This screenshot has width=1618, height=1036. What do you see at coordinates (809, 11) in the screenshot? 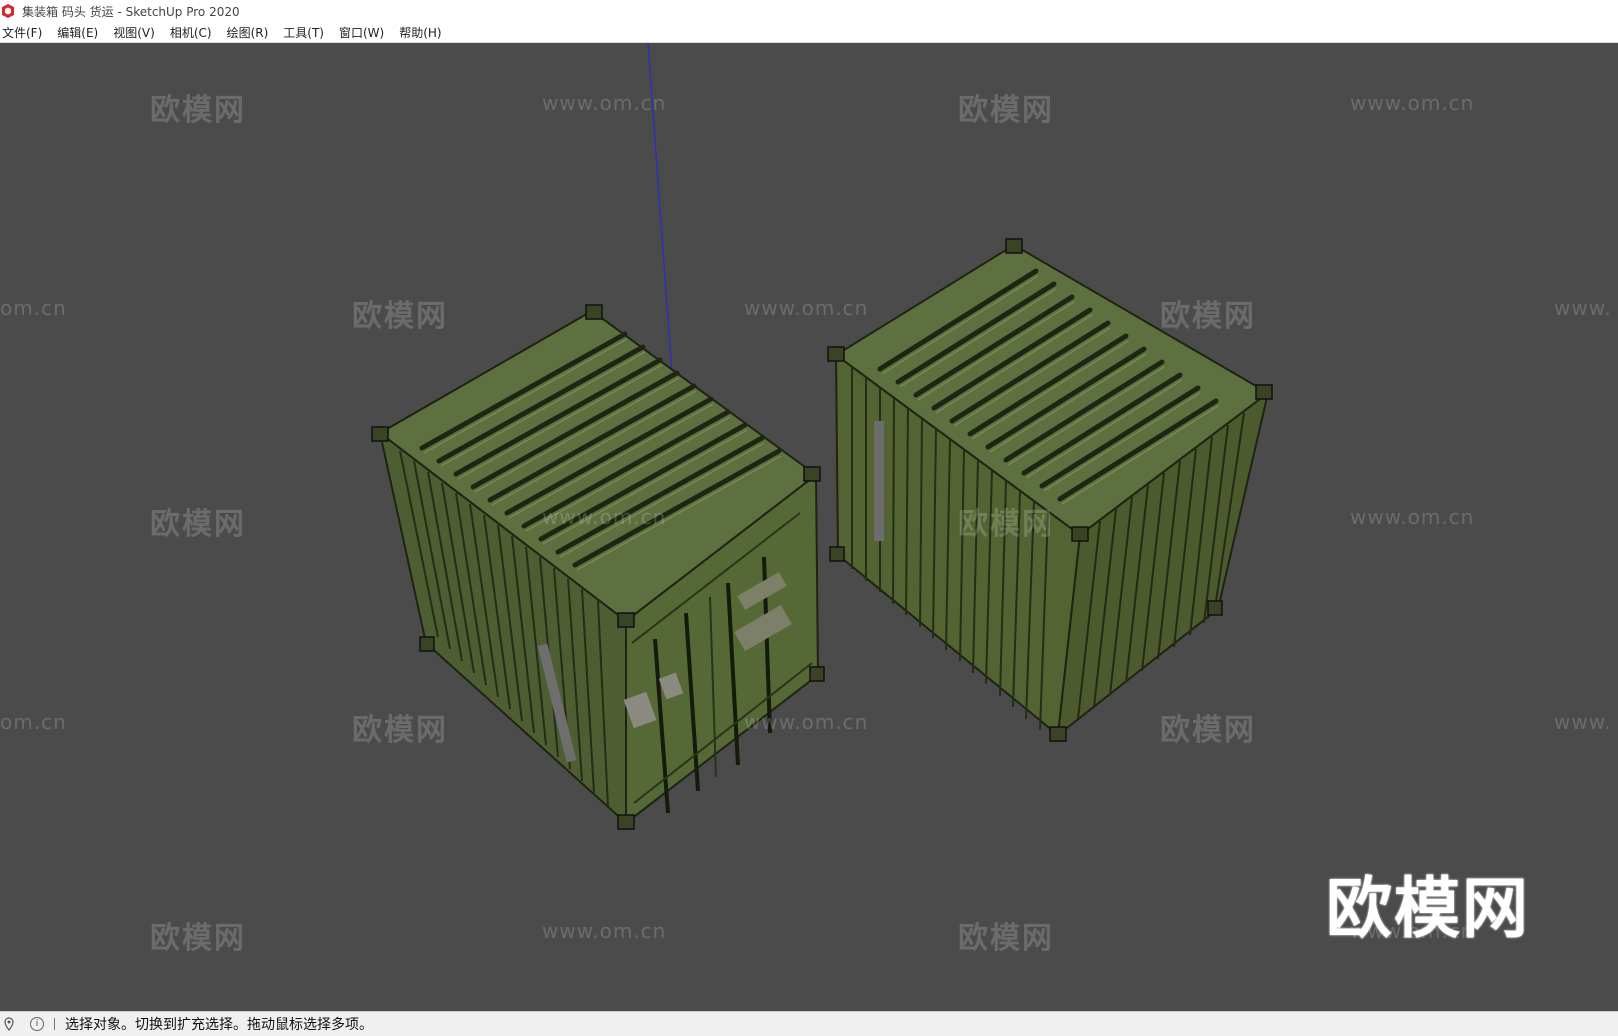
I see `title-bar: 集装箱 码头 货运 - SketchUp Pro 2020` at bounding box center [809, 11].